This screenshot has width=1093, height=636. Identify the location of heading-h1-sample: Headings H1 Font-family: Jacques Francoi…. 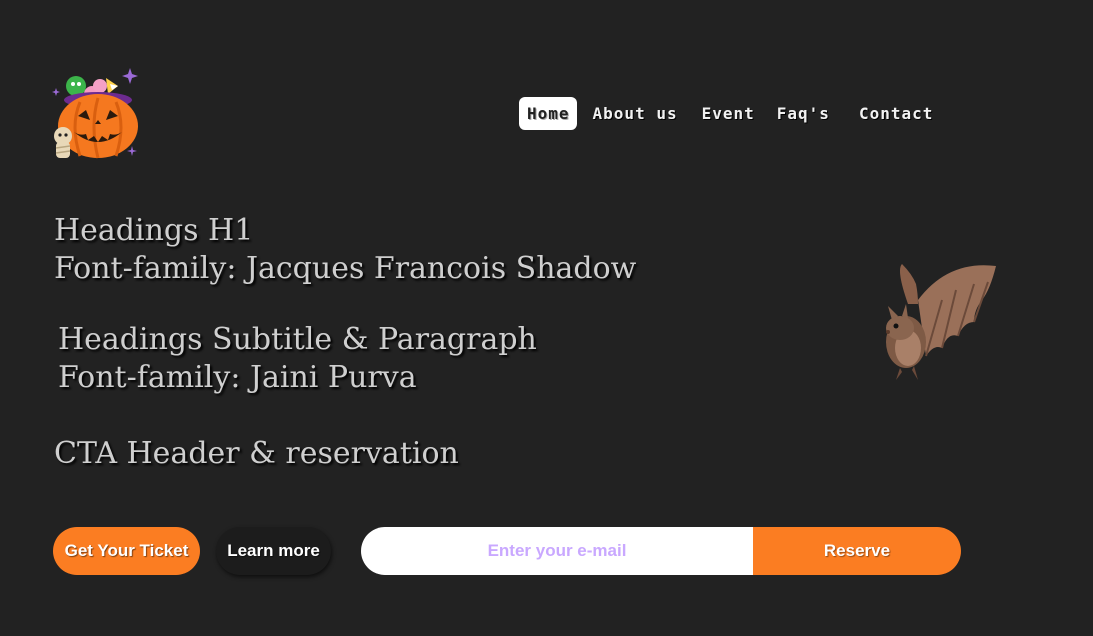
(345, 250).